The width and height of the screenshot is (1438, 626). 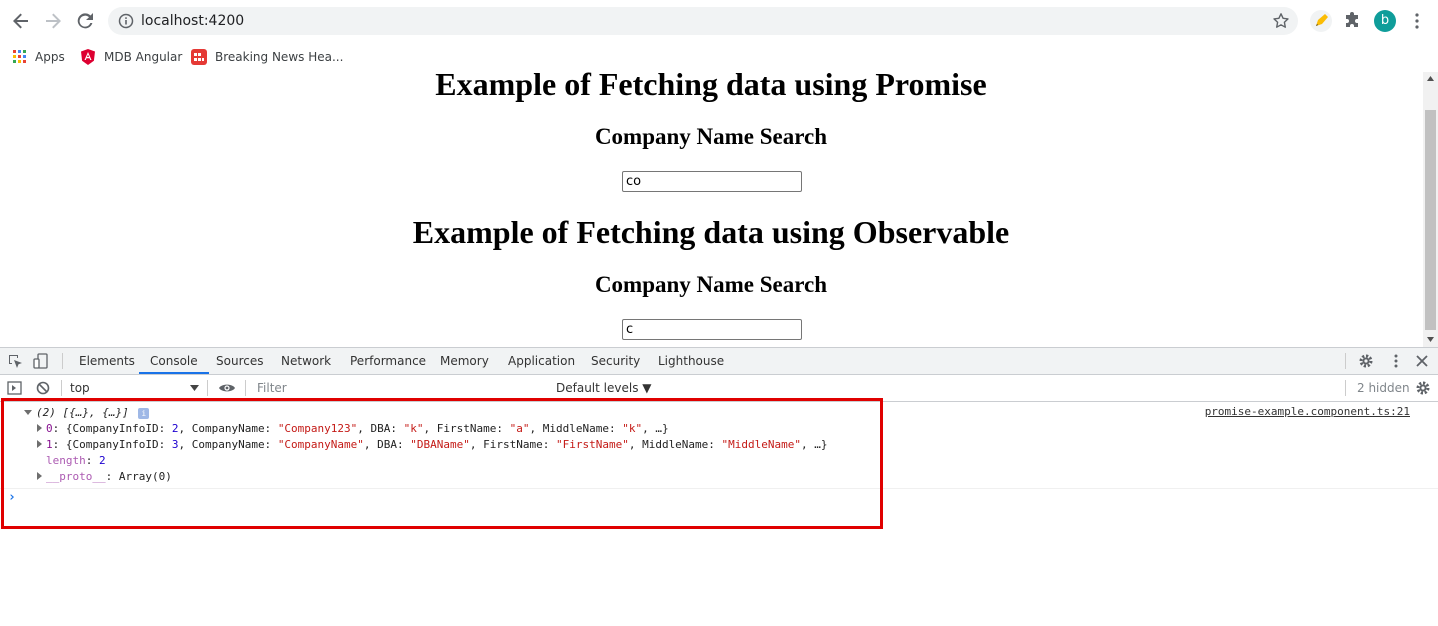 What do you see at coordinates (143, 57) in the screenshot?
I see `bookmark-label: MDB Angular` at bounding box center [143, 57].